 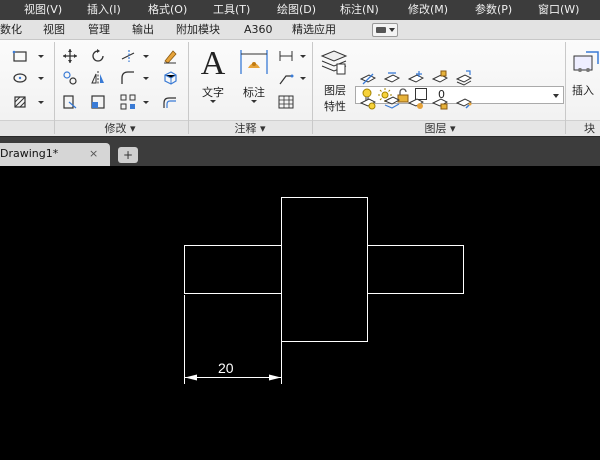 I want to click on layer-copy-objects-icon, so click(x=392, y=102).